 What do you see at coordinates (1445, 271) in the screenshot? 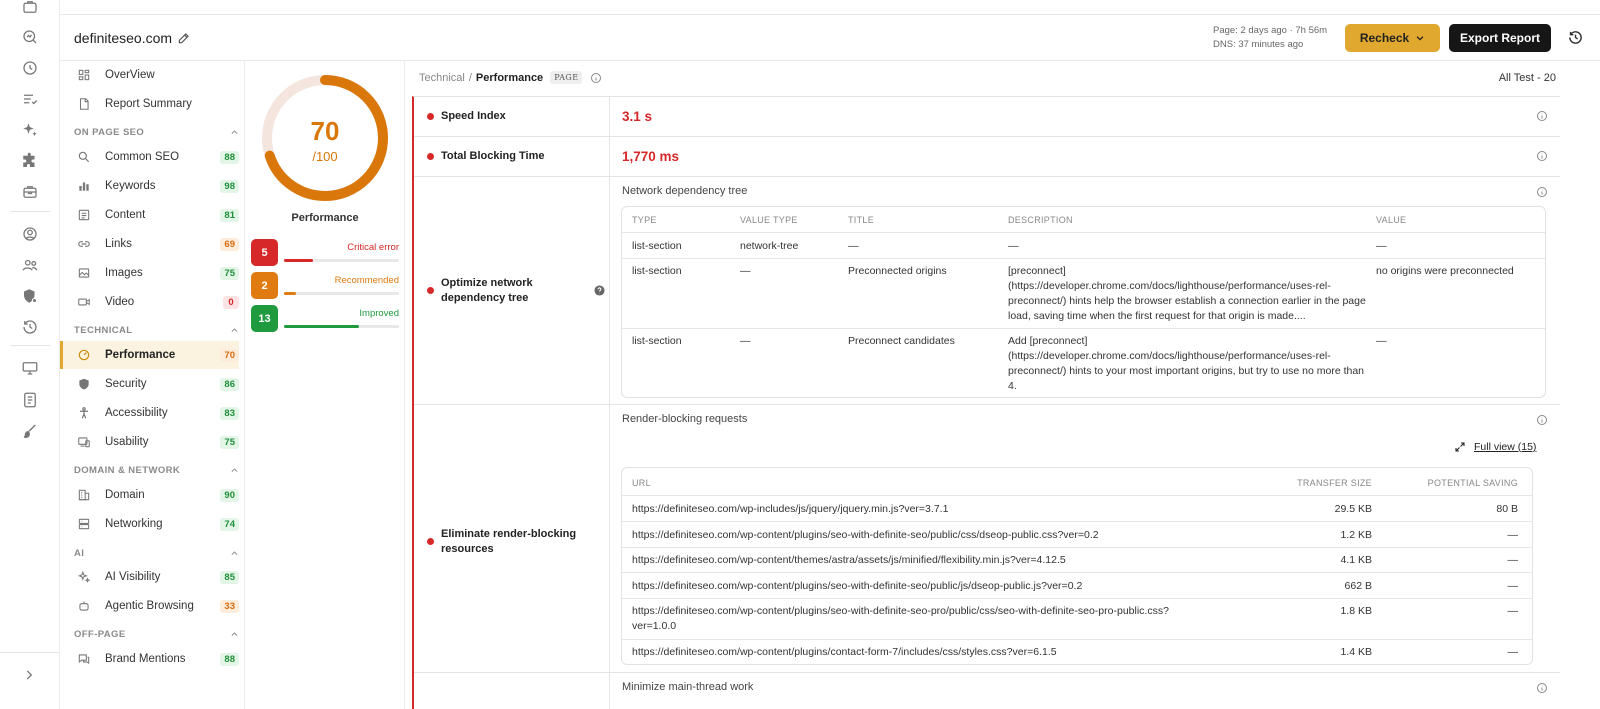
I see `table-cell: no origins were preconnected` at bounding box center [1445, 271].